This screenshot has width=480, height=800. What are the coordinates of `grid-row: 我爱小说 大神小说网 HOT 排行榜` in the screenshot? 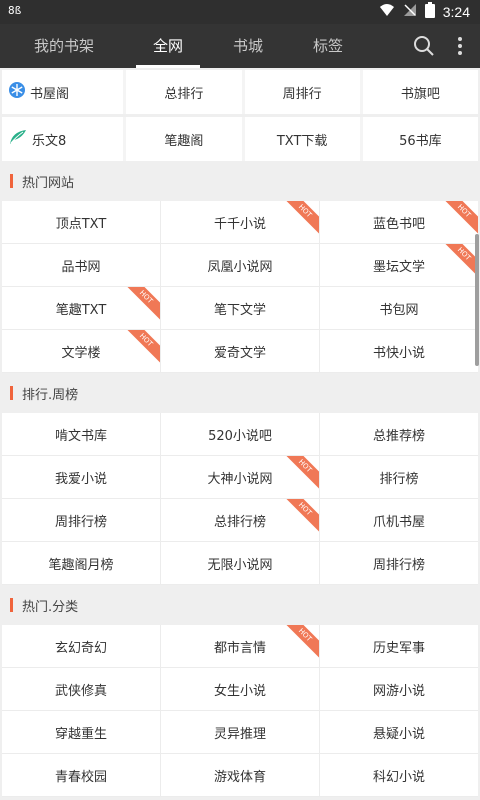 It's located at (240, 477).